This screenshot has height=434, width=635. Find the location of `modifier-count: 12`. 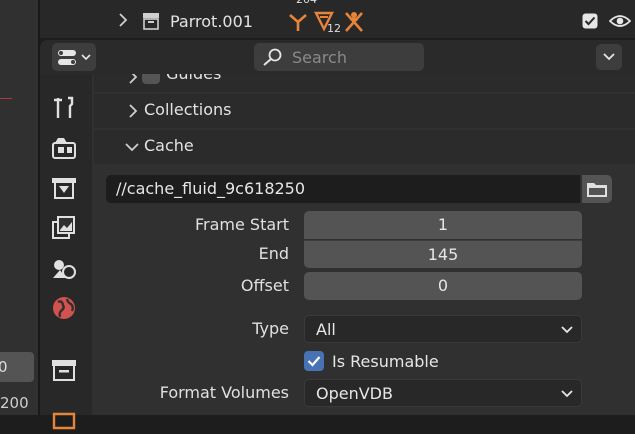

modifier-count: 12 is located at coordinates (334, 28).